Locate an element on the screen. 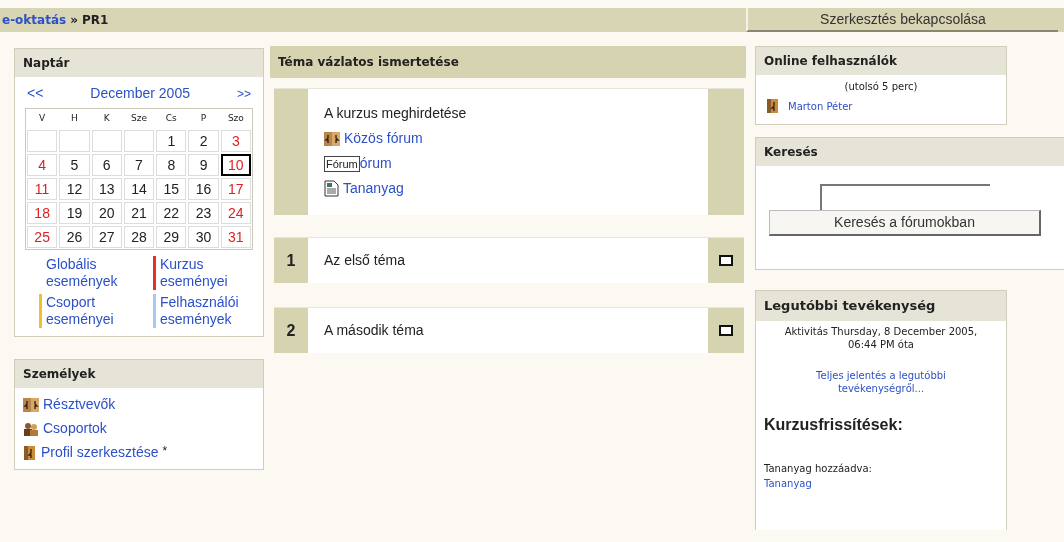  people-link: Profil szerkesztése is located at coordinates (100, 452).